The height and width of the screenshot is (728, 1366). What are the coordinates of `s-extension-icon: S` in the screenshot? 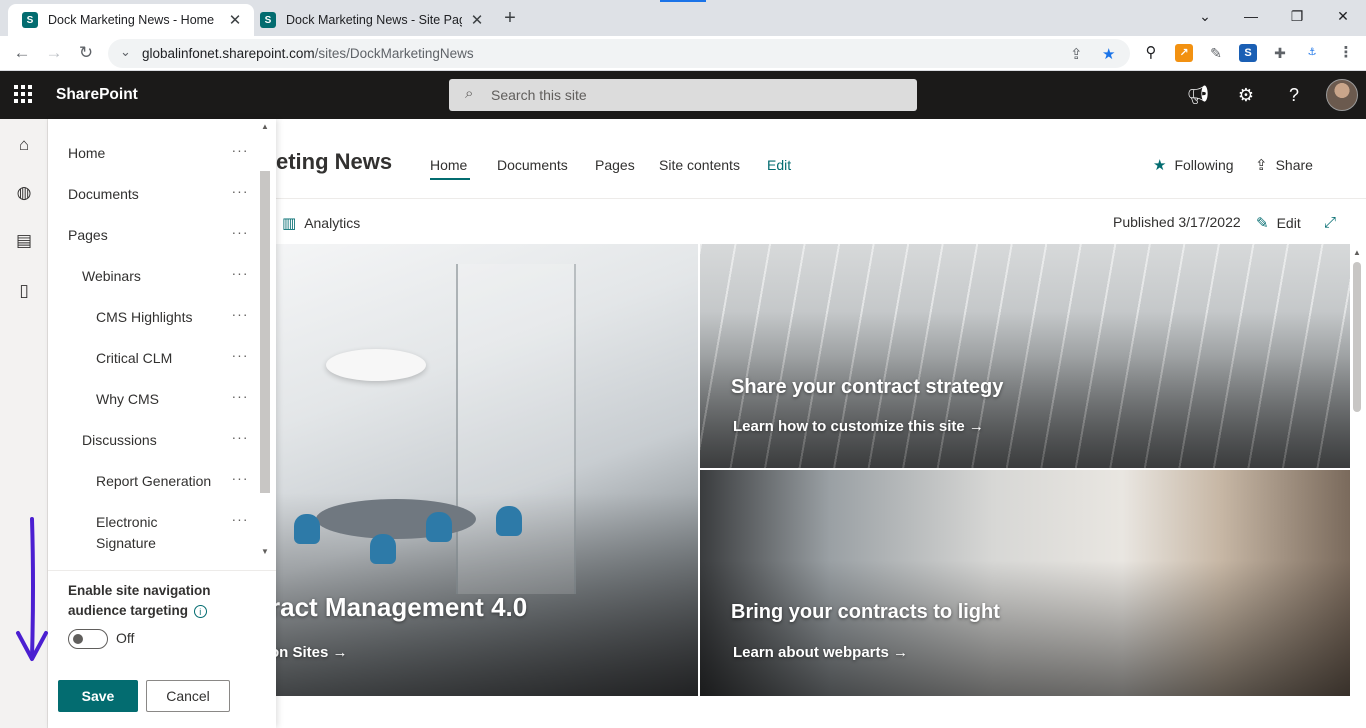 It's located at (1248, 53).